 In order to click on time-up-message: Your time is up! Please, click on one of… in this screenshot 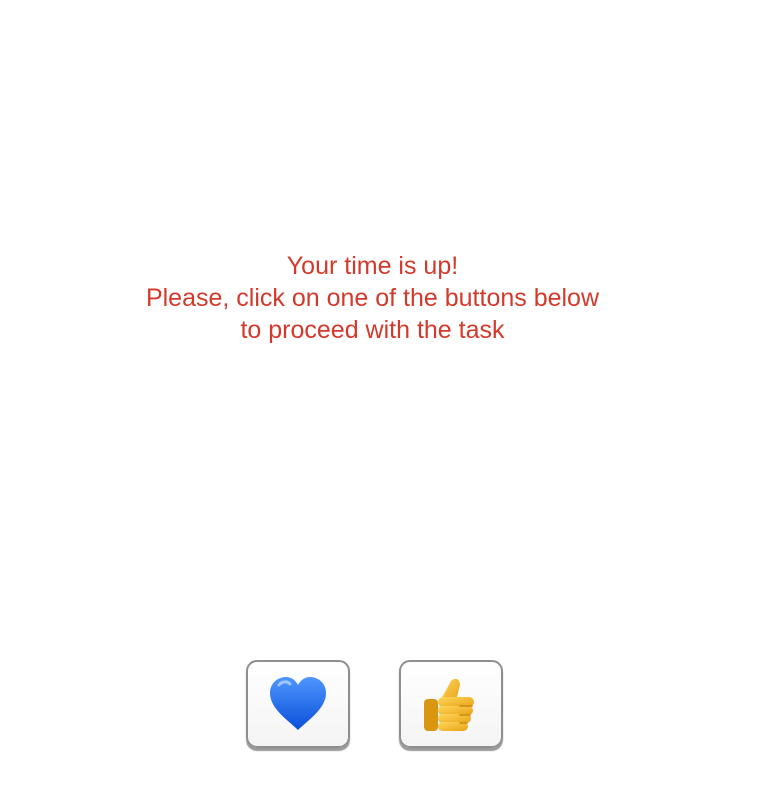, I will do `click(372, 298)`.